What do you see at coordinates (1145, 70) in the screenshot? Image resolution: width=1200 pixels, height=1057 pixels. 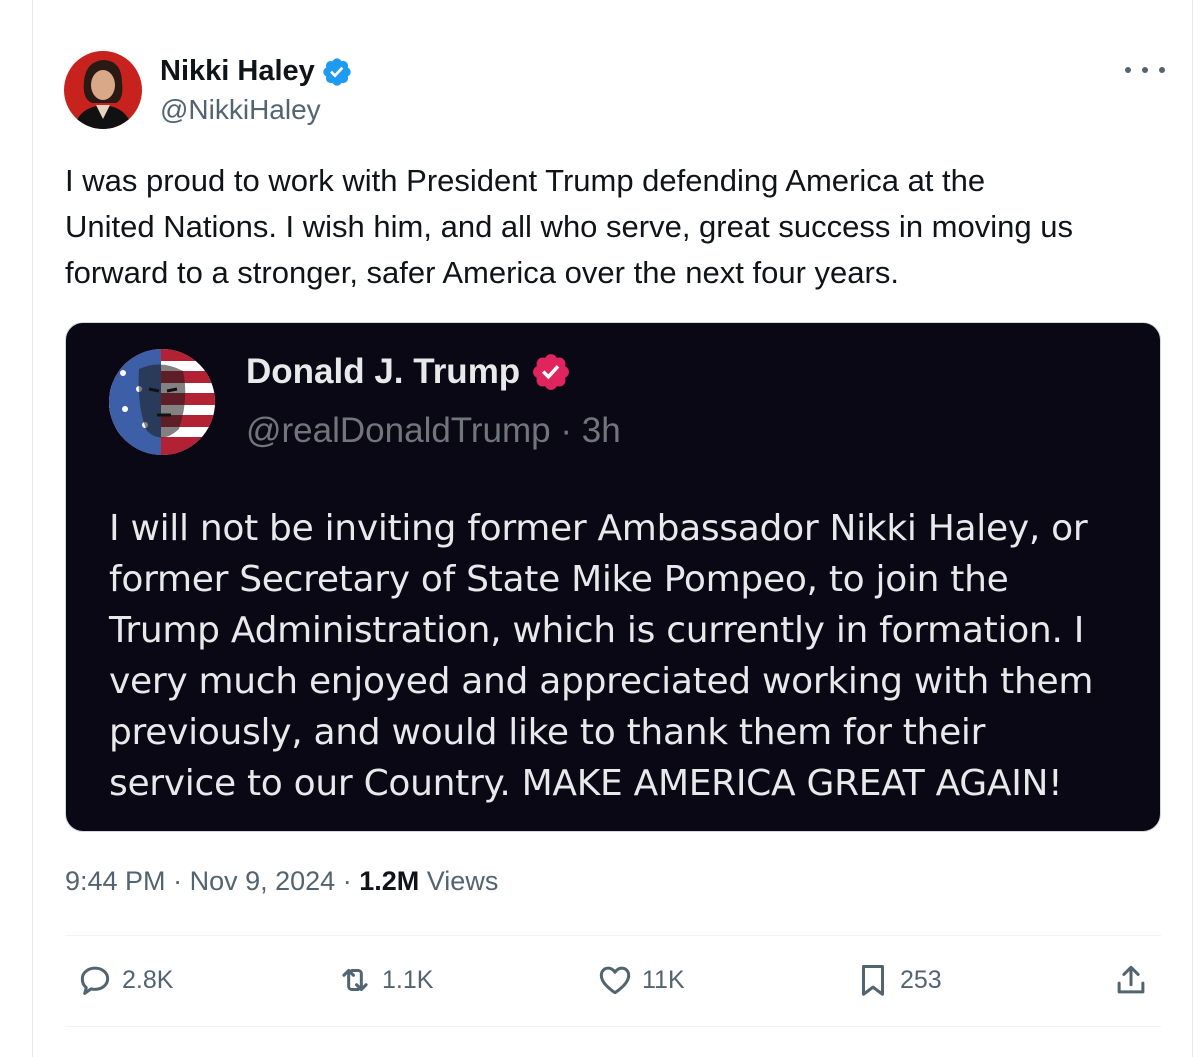 I see `more-options-icon` at bounding box center [1145, 70].